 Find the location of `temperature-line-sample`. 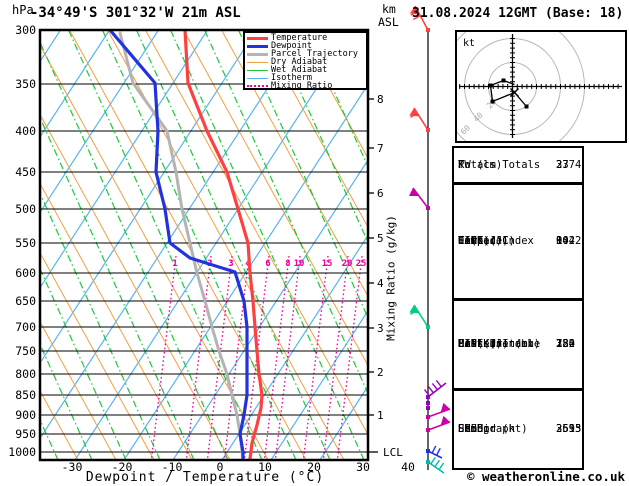

temperature-line-sample is located at coordinates (257, 38).